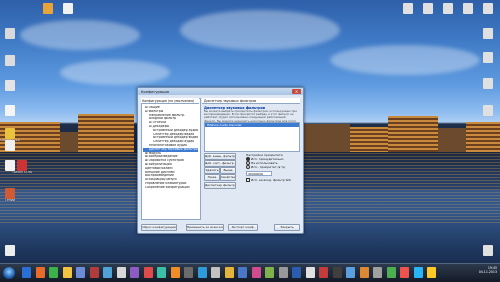 The height and width of the screenshot is (282, 500). Describe the element at coordinates (250, 272) in the screenshot. I see `taskbar: 19:45 04.11.2013` at that location.